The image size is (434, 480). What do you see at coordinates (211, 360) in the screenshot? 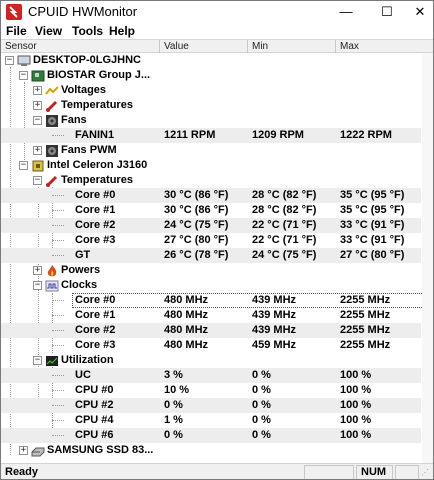
I see `tree-row-utilization: − Utilization` at bounding box center [211, 360].